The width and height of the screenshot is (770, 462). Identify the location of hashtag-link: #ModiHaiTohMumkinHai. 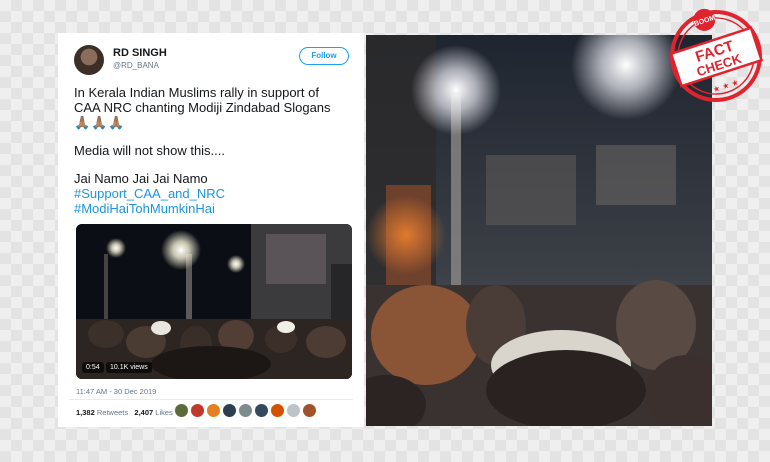
(213, 208).